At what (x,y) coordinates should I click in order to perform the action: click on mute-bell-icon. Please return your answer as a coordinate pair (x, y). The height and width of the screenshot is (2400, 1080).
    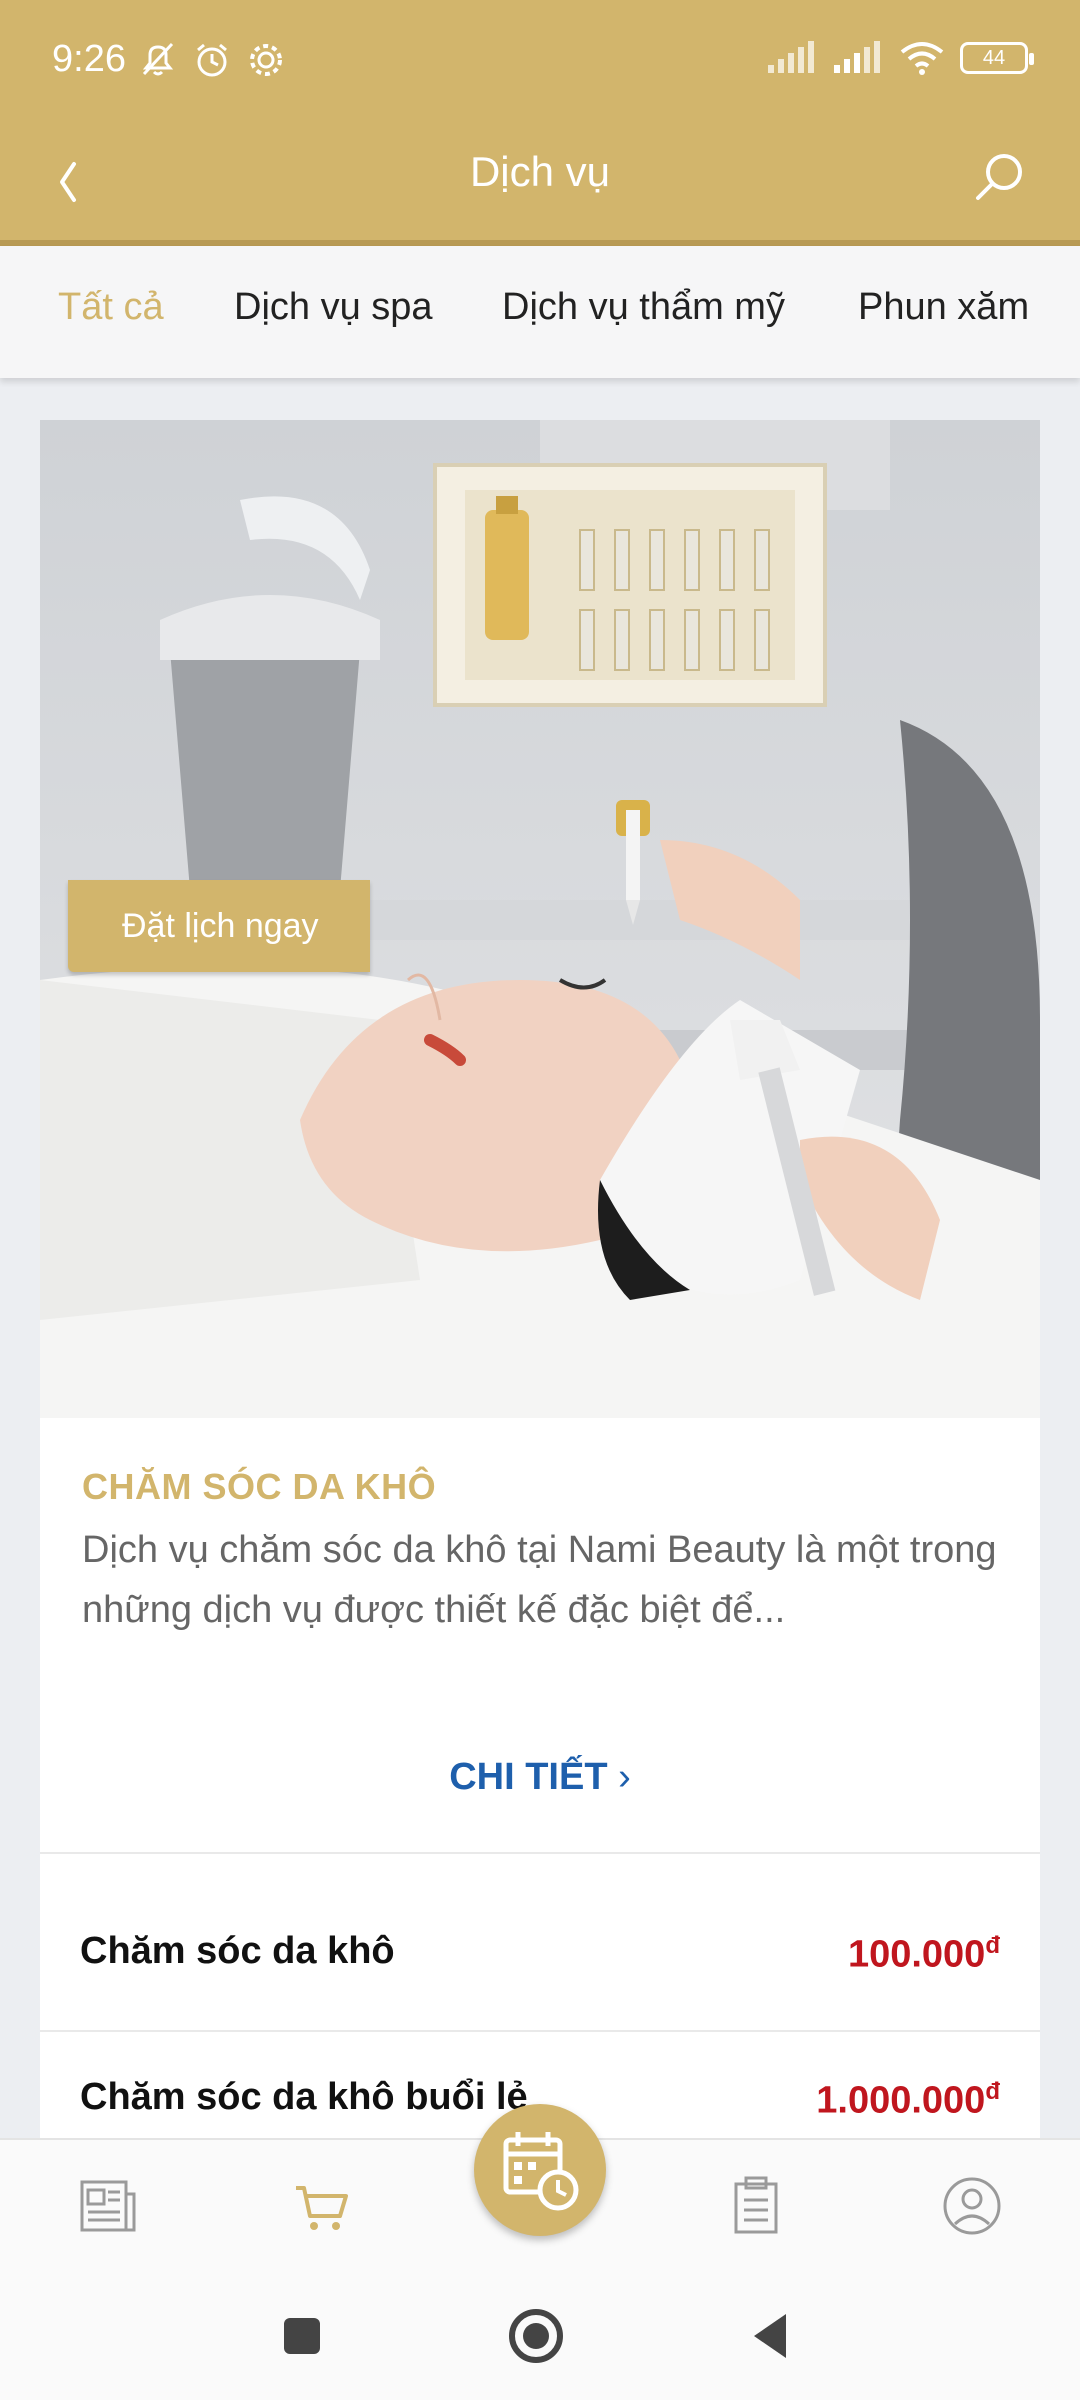
    Looking at the image, I should click on (158, 59).